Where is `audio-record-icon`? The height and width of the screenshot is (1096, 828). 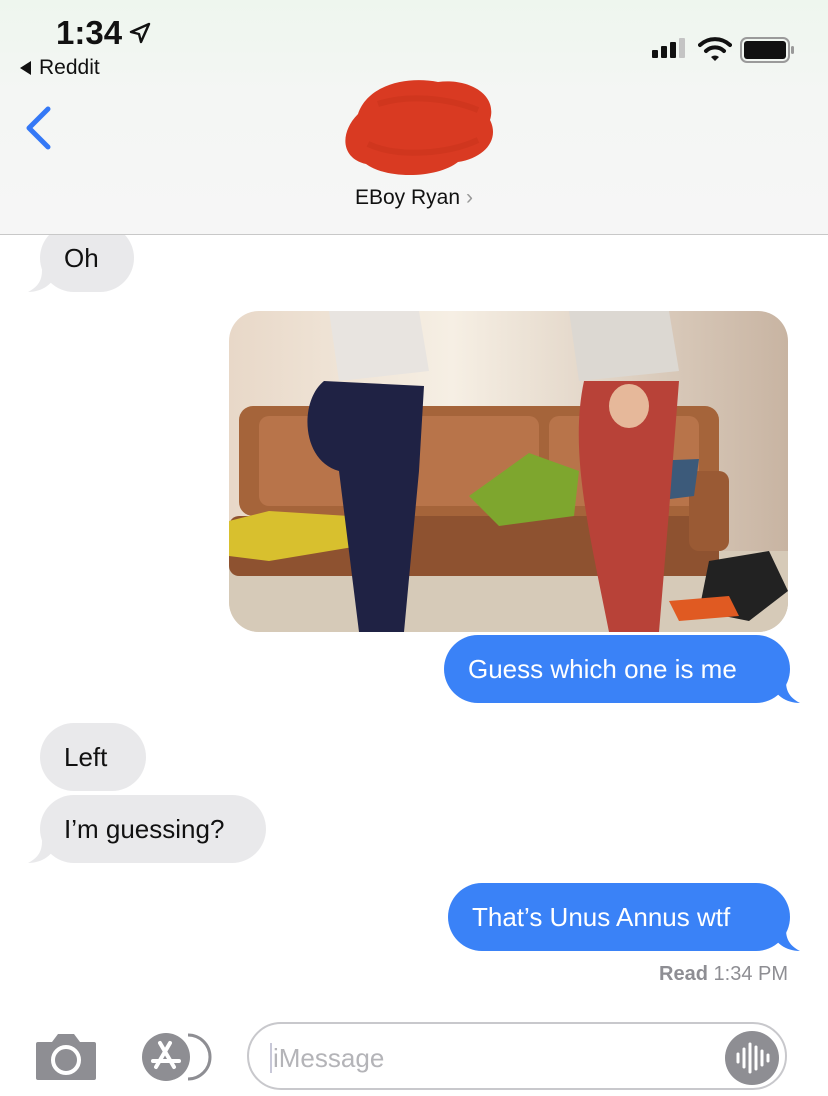 audio-record-icon is located at coordinates (752, 1058).